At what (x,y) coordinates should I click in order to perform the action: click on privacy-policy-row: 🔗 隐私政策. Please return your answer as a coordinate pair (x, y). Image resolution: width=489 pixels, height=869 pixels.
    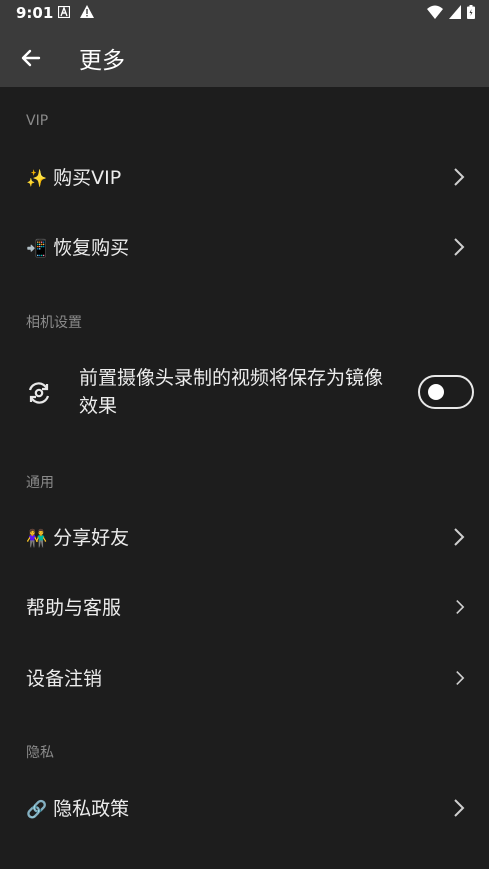
    Looking at the image, I should click on (244, 808).